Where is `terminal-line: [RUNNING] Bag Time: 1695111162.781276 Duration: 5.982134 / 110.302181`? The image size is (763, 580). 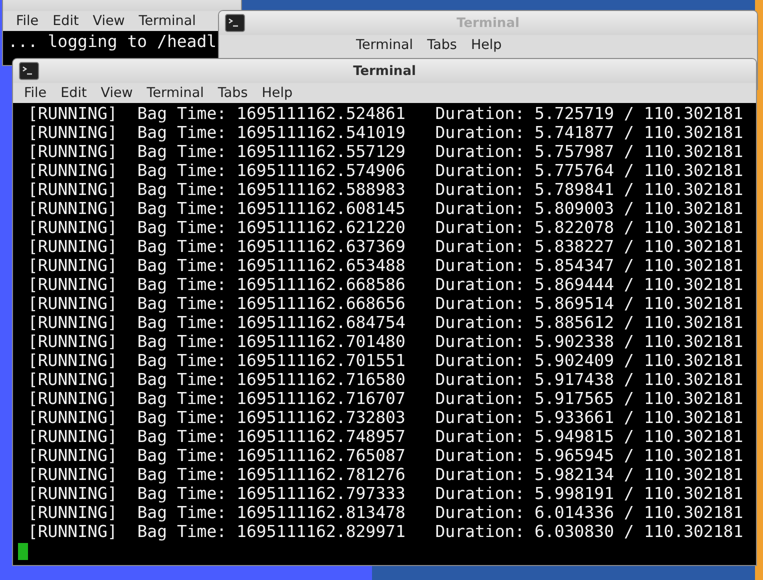 terminal-line: [RUNNING] Bag Time: 1695111162.781276 Duration: 5.982134 / 110.302181 is located at coordinates (385, 474).